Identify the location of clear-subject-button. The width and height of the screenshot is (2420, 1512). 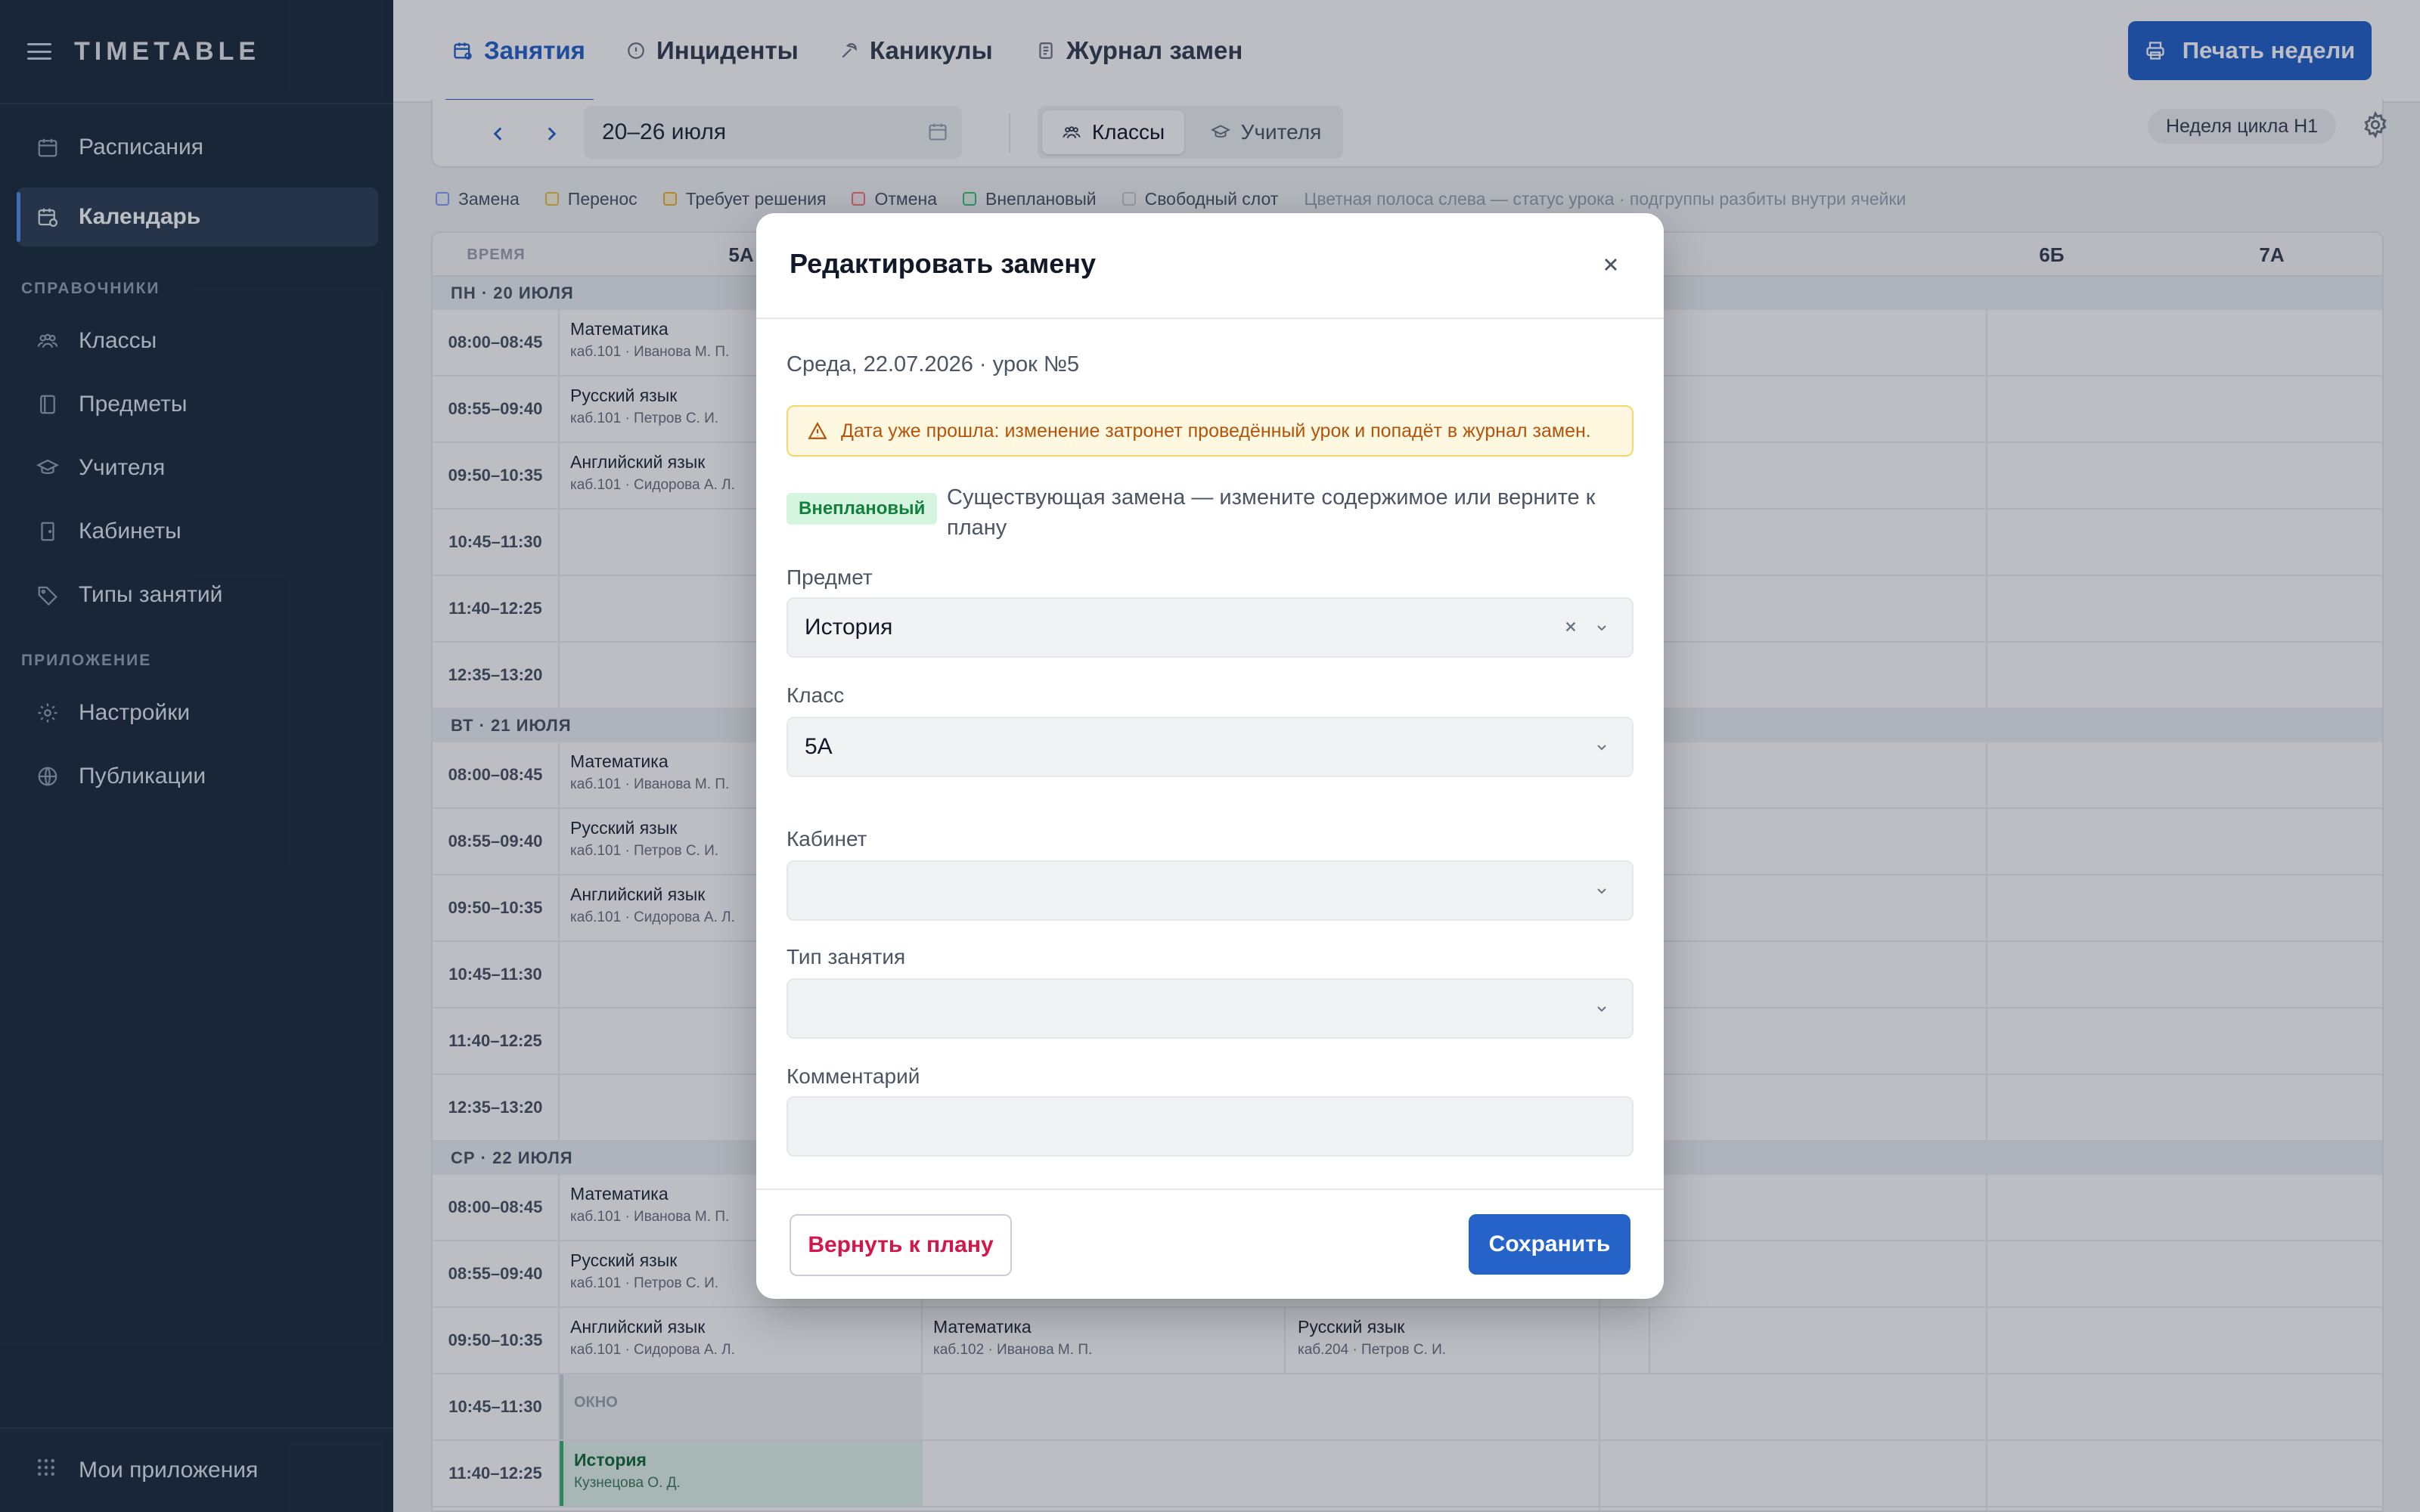
(1571, 627).